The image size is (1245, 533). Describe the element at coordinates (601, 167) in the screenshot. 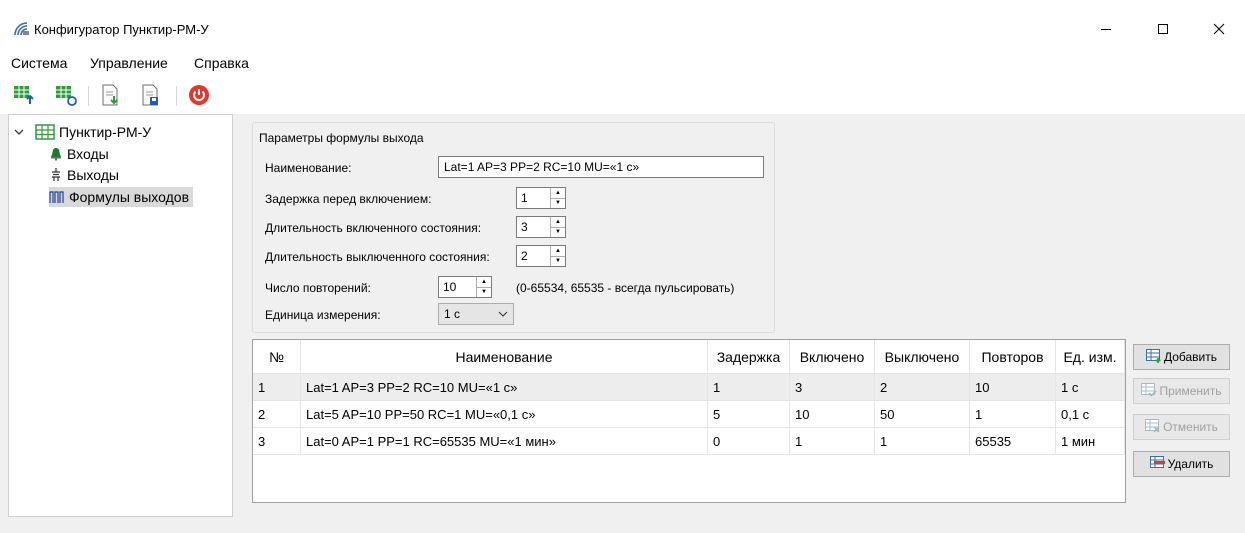

I see `name-input: Lat=1 AP=3 PP=2 RC=10 MU=«1 с»` at that location.